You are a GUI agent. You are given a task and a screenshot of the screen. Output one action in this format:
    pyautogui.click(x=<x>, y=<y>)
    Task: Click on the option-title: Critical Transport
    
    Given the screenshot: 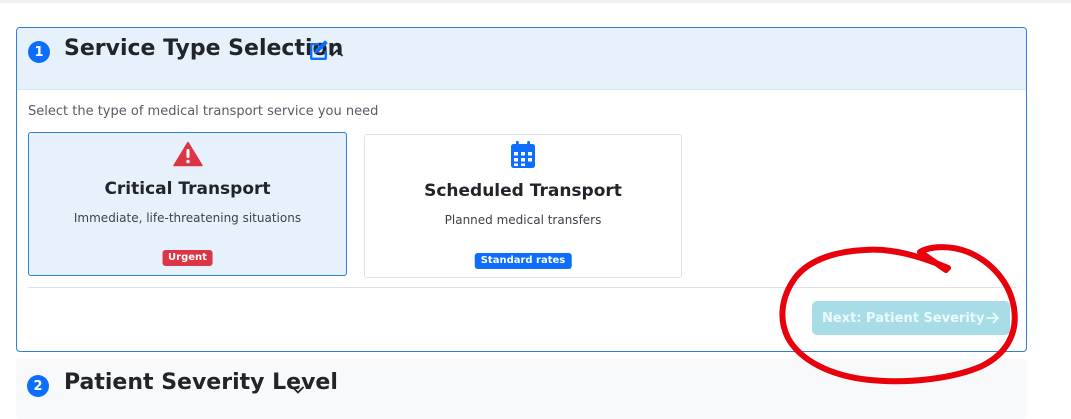 What is the action you would take?
    pyautogui.click(x=187, y=189)
    